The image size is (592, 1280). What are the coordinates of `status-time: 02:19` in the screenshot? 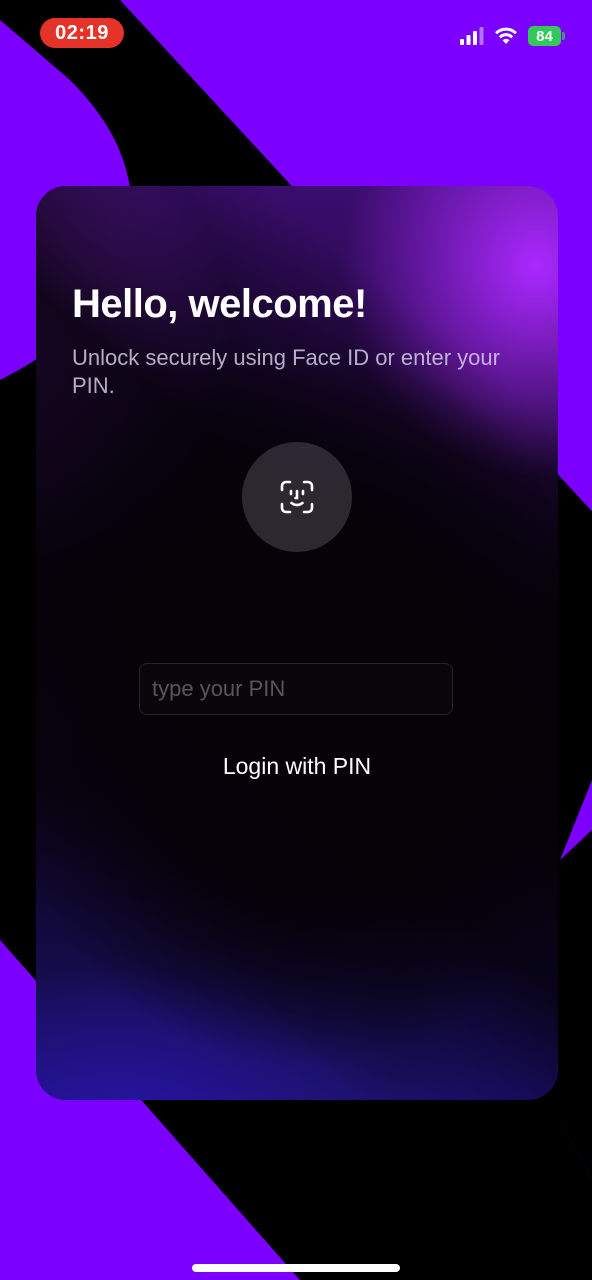 It's located at (82, 33).